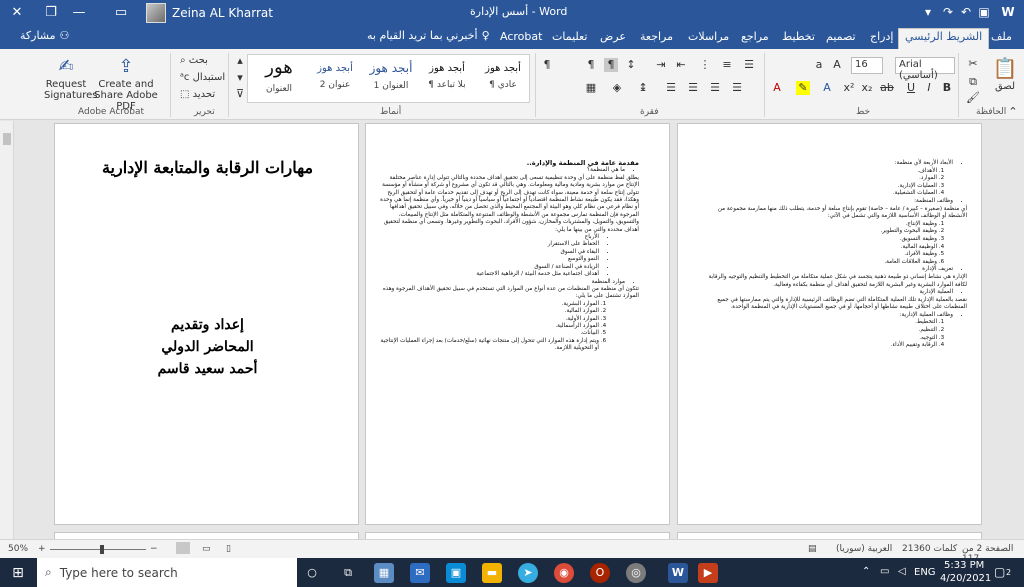 The image size is (1024, 587). I want to click on network-icon: ▭, so click(884, 576).